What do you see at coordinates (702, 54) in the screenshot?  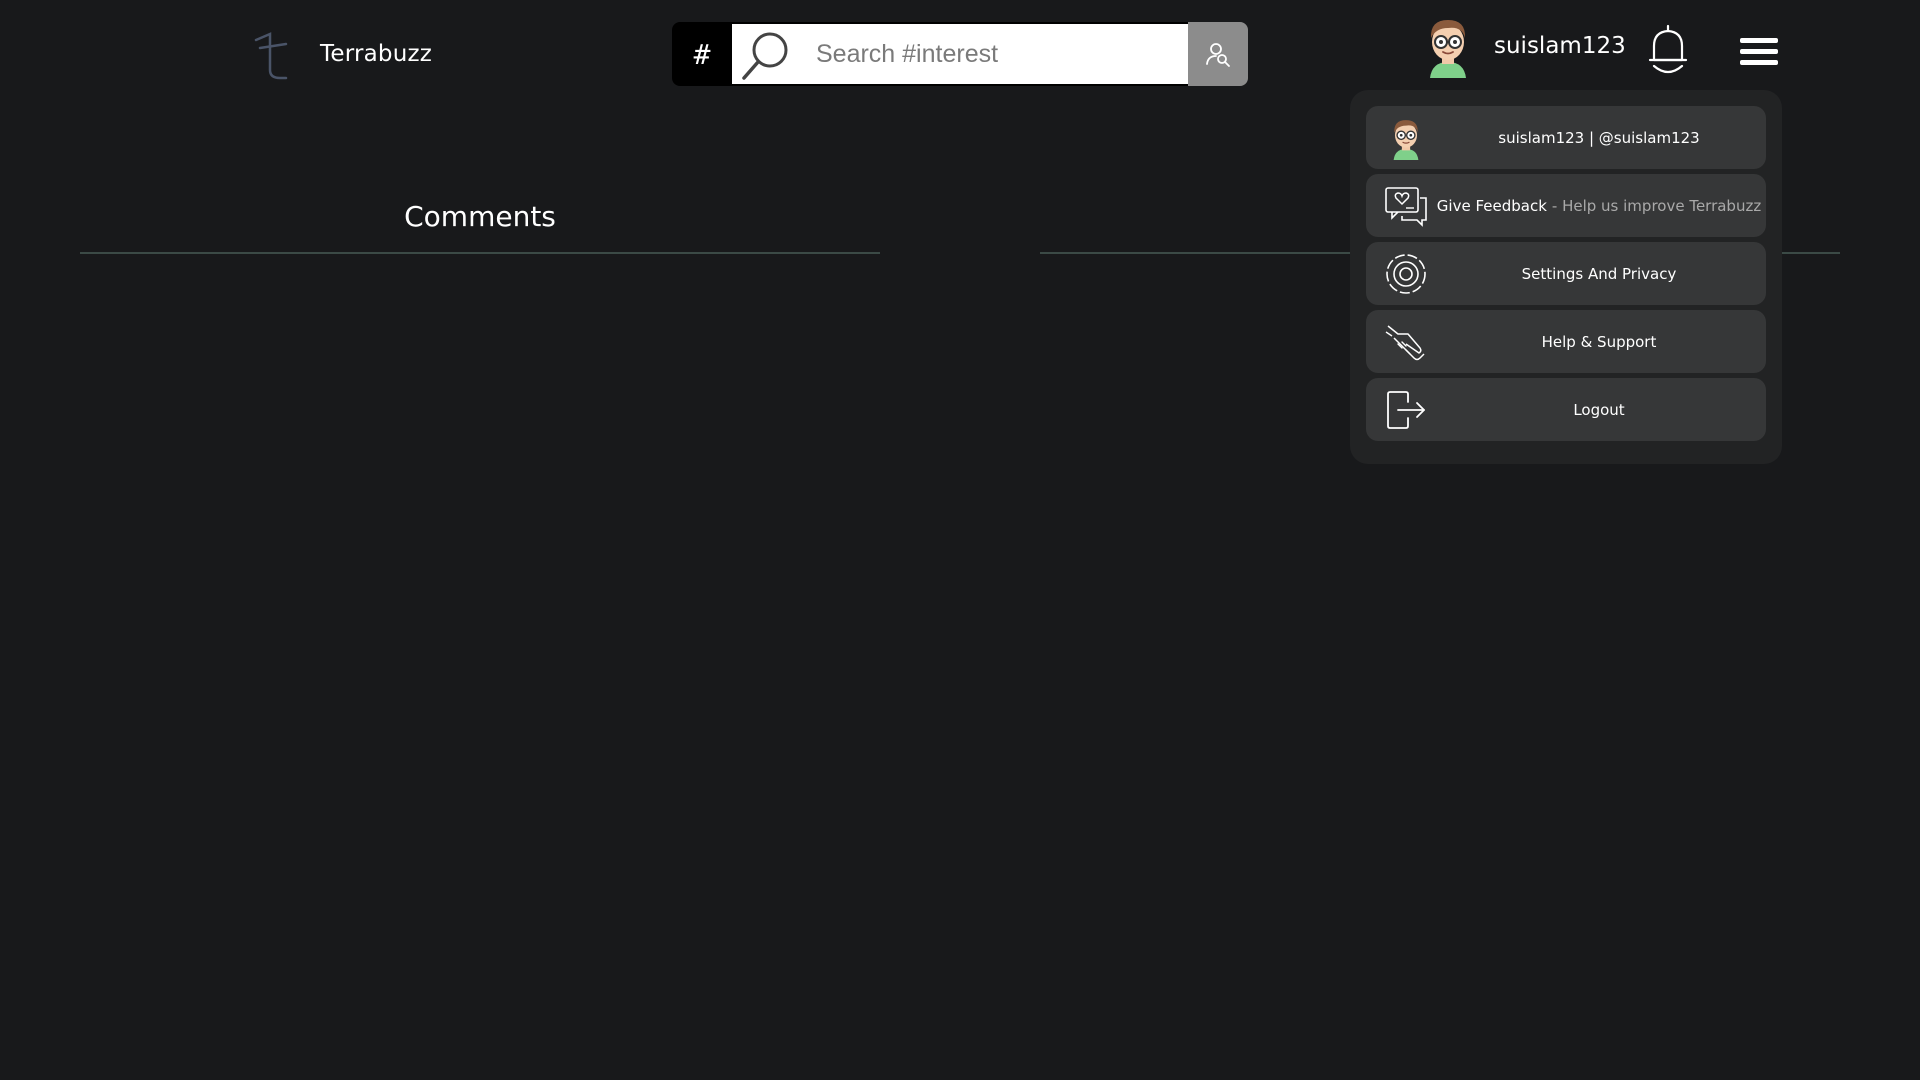 I see `hash-prefix: #` at bounding box center [702, 54].